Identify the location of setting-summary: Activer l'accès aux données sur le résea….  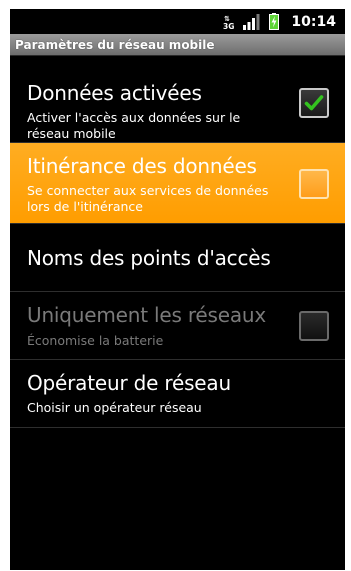
(134, 125).